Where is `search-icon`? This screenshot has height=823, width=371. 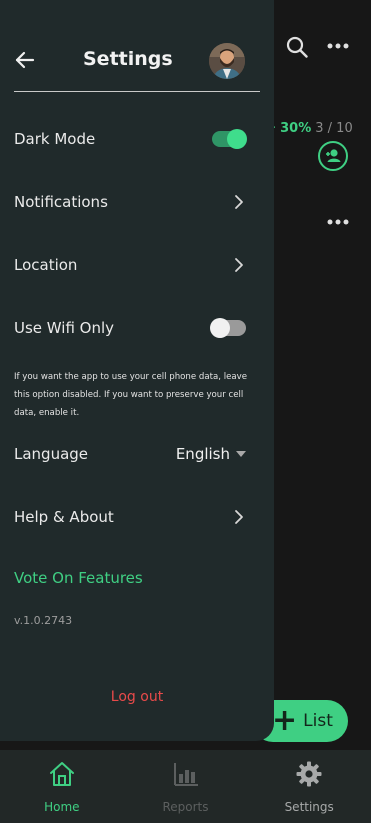
search-icon is located at coordinates (297, 47).